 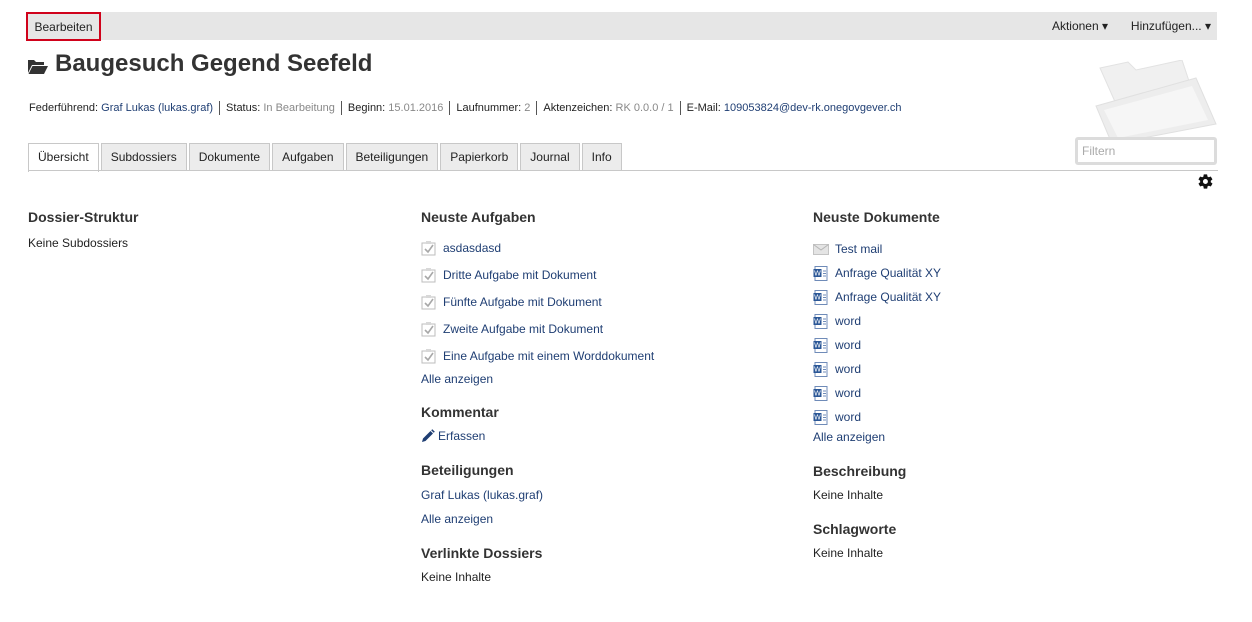 I want to click on task-item: Dritte Aufgabe mit Dokument, so click(x=601, y=274).